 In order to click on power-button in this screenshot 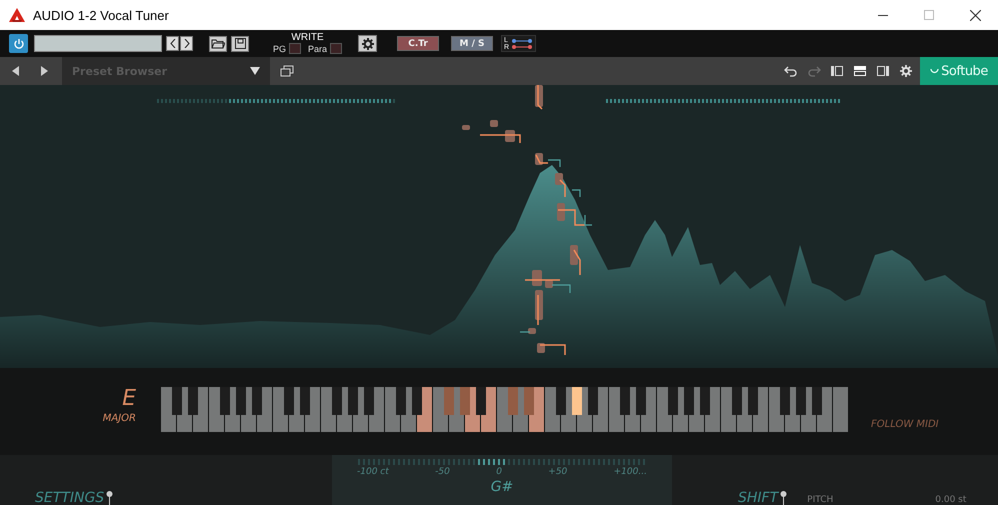, I will do `click(18, 43)`.